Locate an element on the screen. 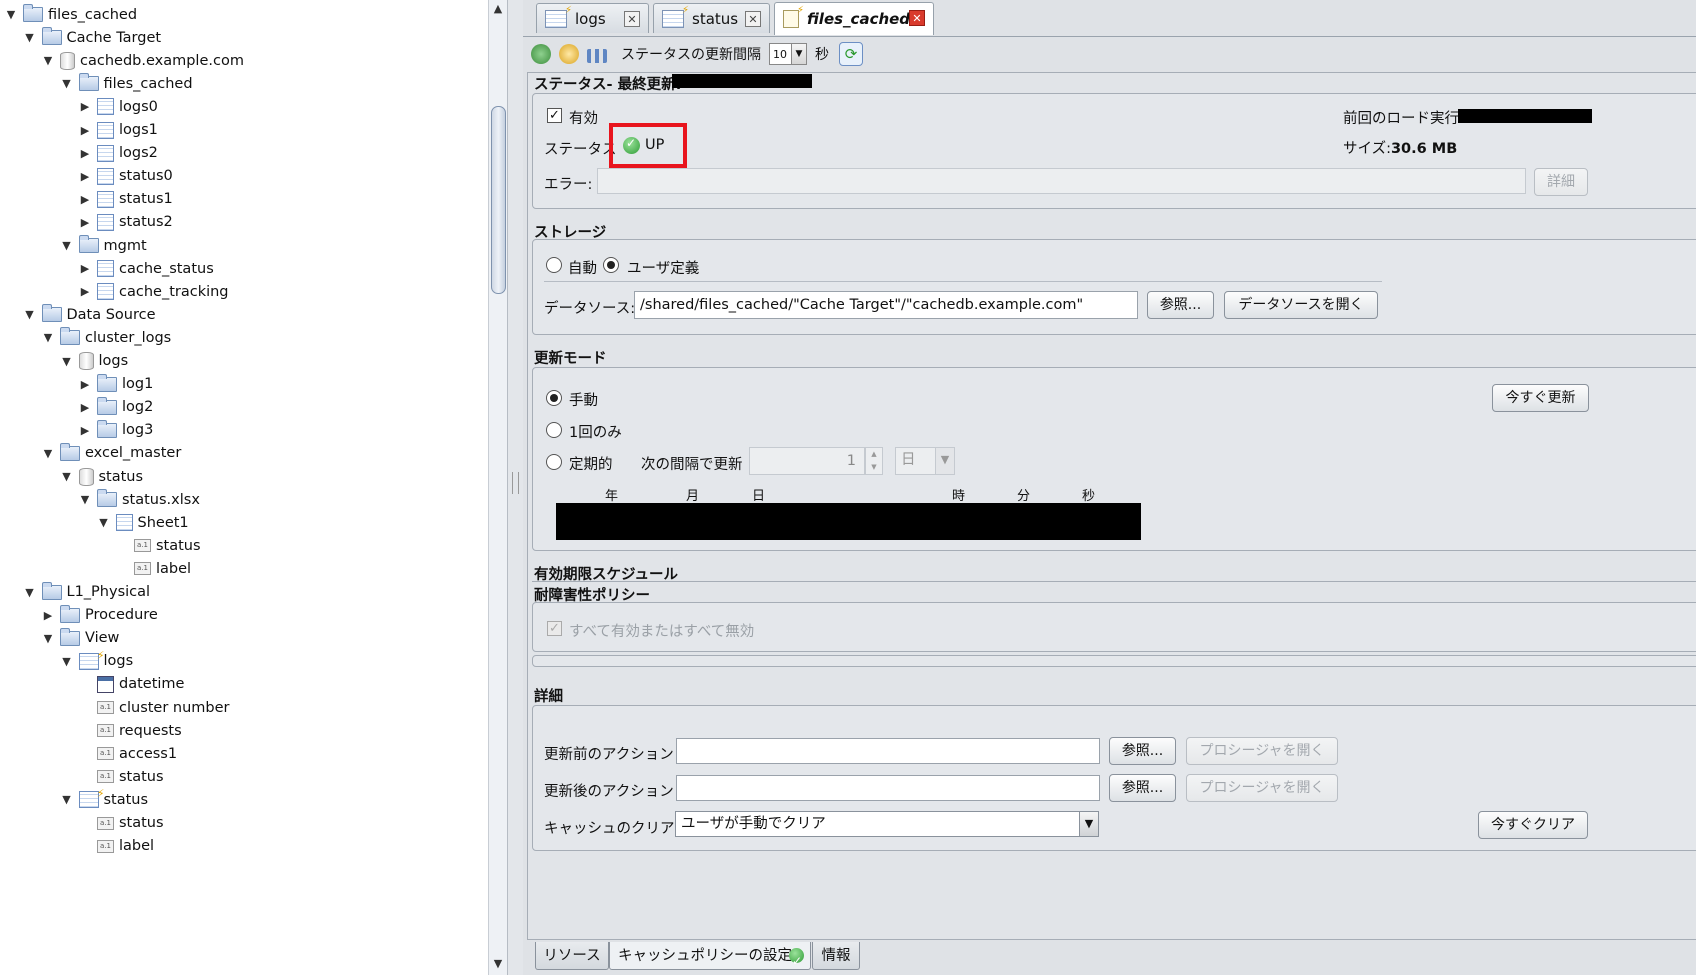  open-datasource-button: データソースを開く is located at coordinates (1301, 305).